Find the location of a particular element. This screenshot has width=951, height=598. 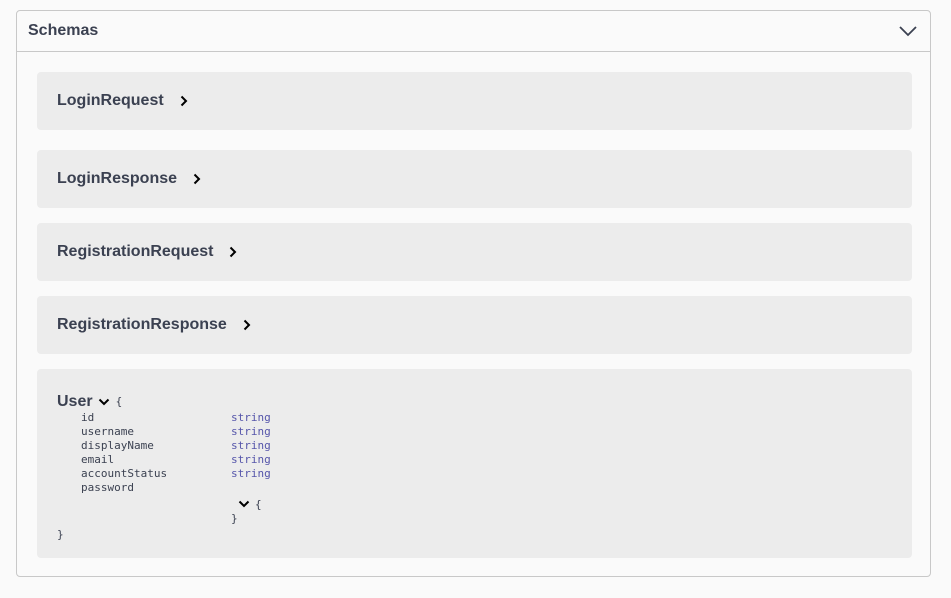

property-name: email is located at coordinates (98, 459).